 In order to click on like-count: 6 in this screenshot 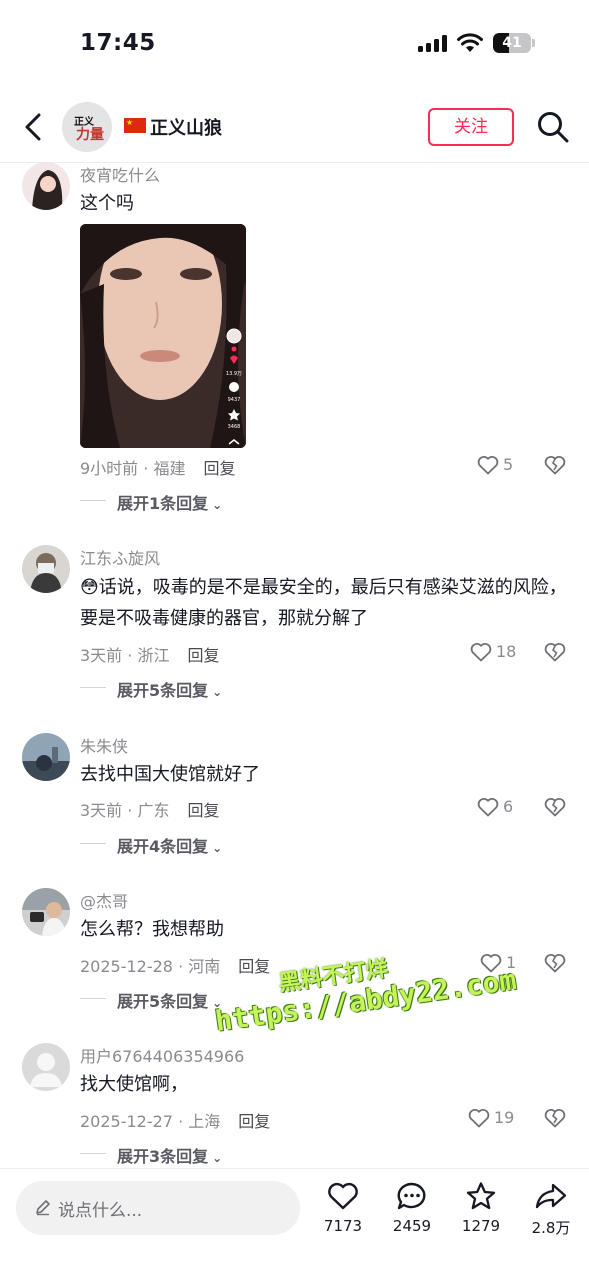, I will do `click(508, 806)`.